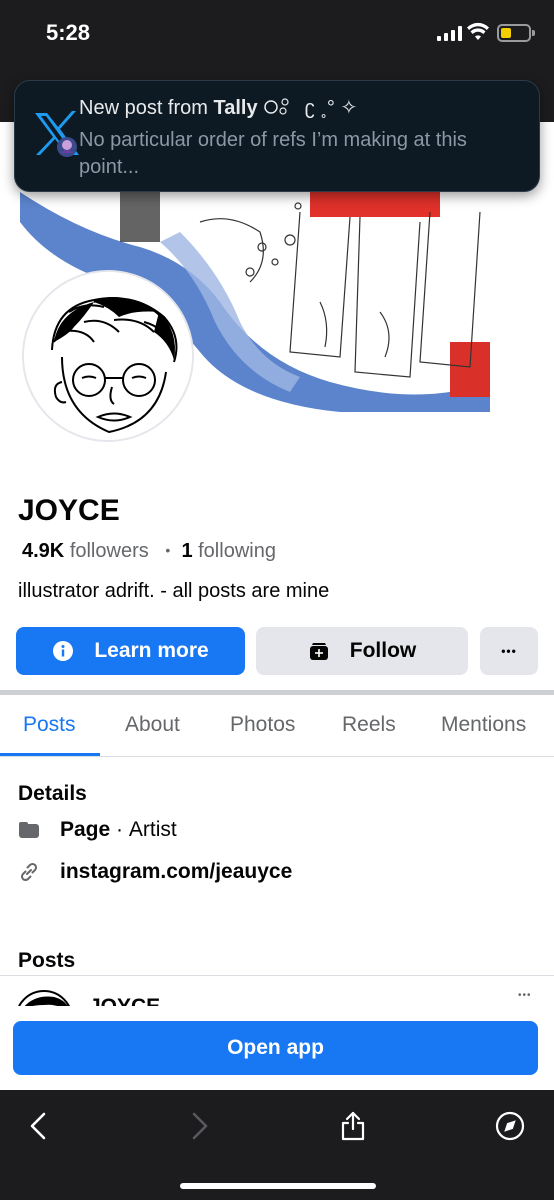  What do you see at coordinates (69, 510) in the screenshot?
I see `page-title: JOYCE` at bounding box center [69, 510].